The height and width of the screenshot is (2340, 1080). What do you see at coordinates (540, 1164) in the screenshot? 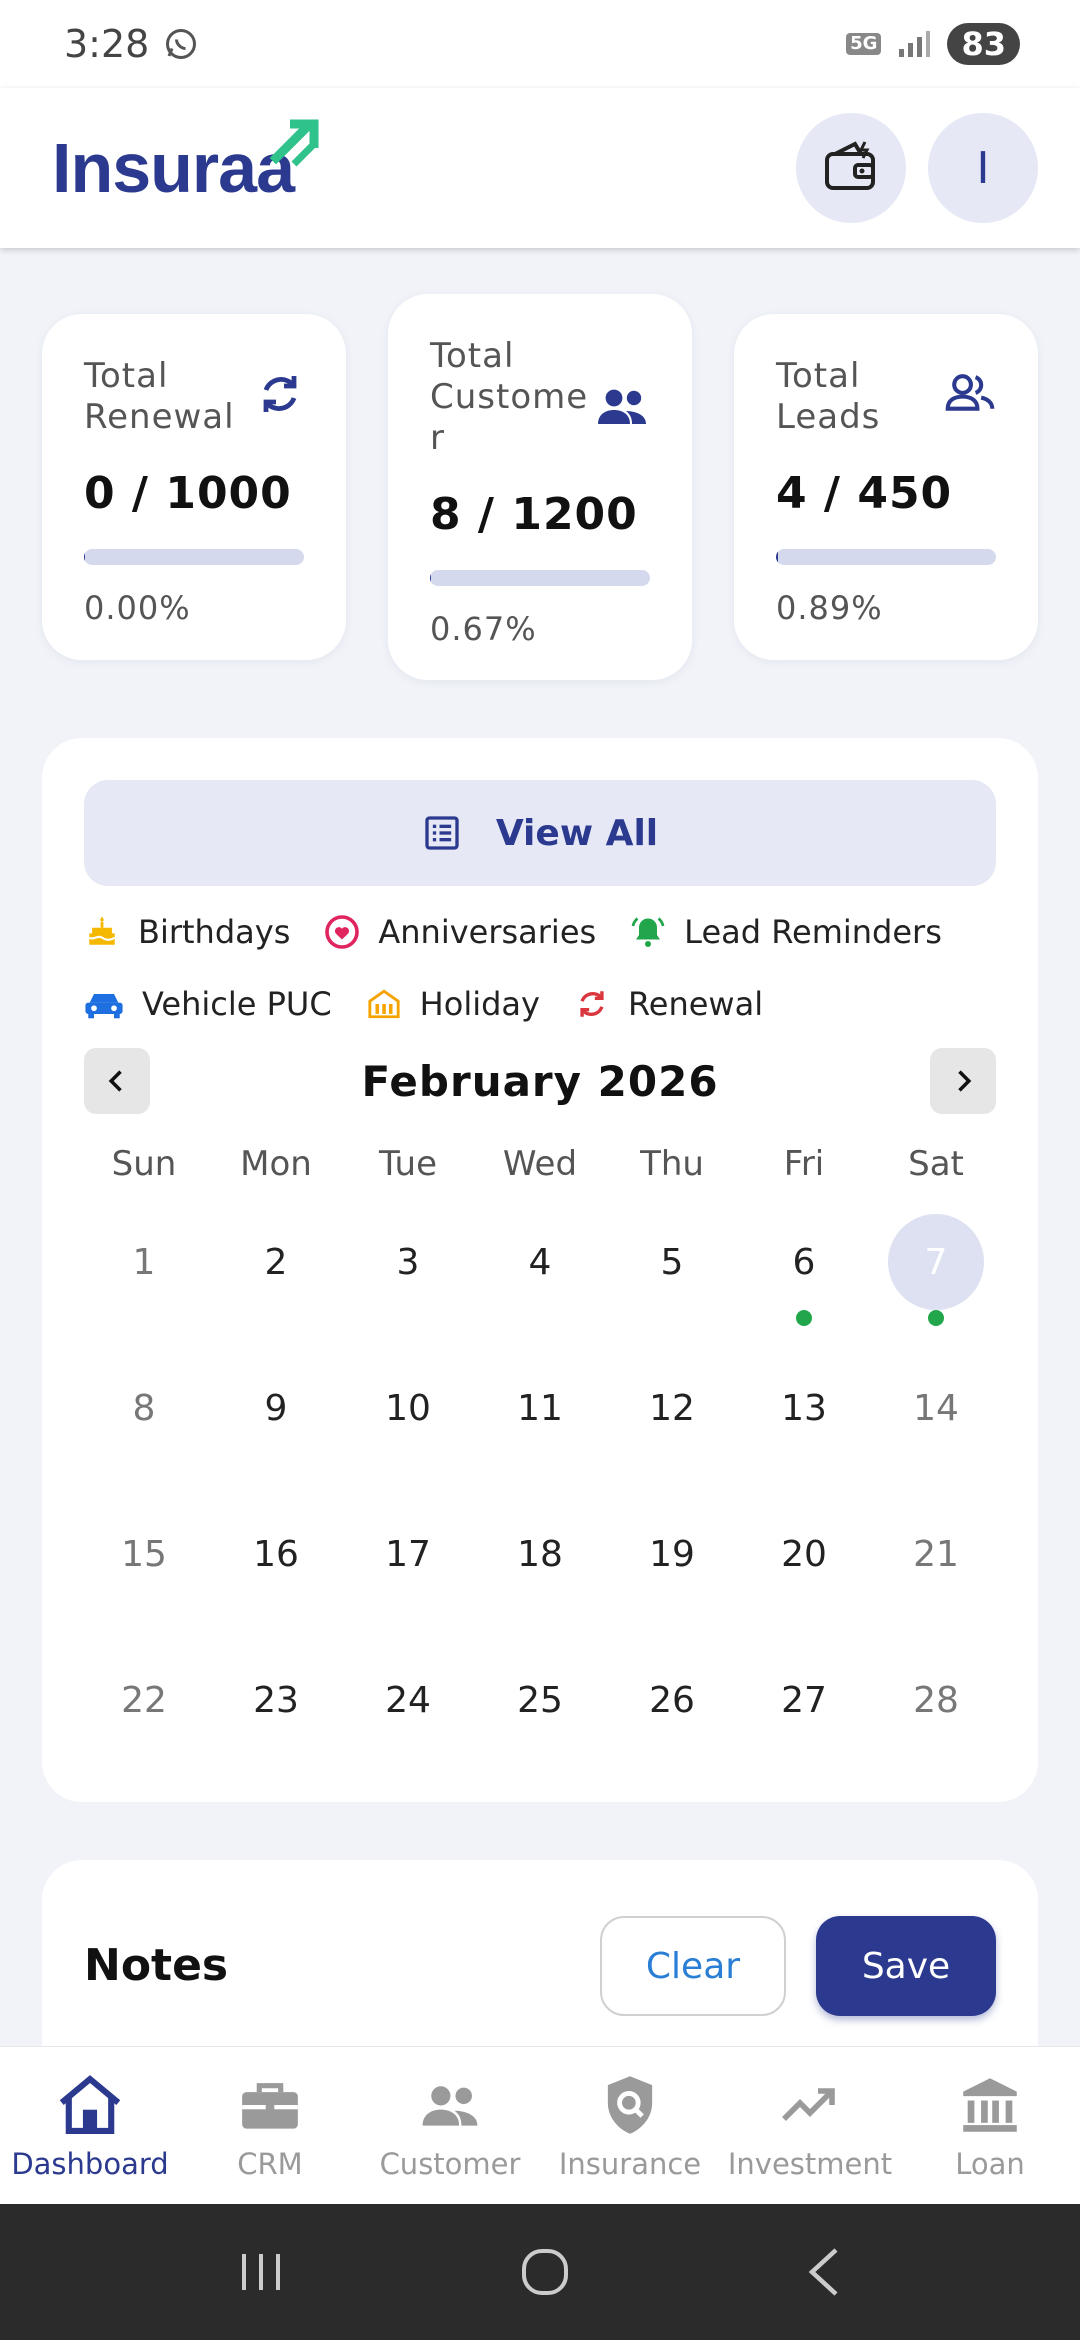
I see `weekday-label: Wed` at bounding box center [540, 1164].